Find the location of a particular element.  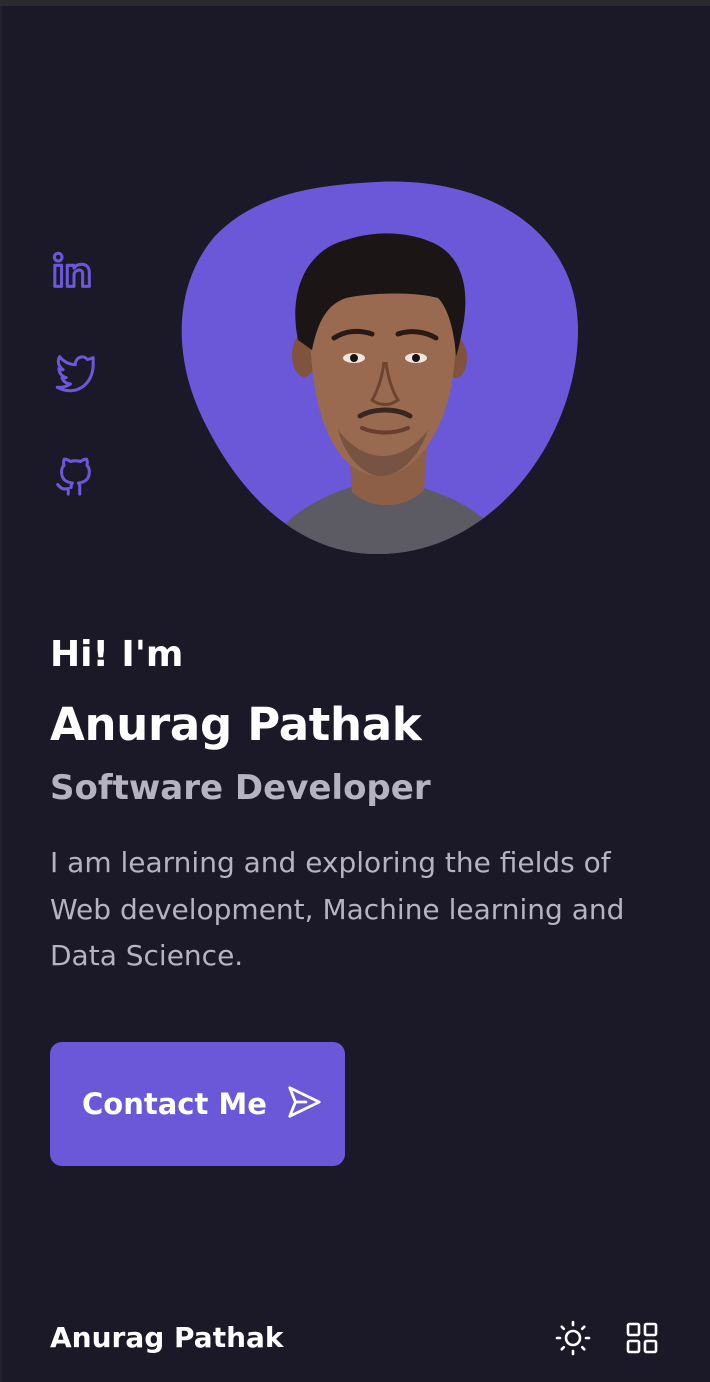

contact-me-button: Contact Me is located at coordinates (197, 1104).